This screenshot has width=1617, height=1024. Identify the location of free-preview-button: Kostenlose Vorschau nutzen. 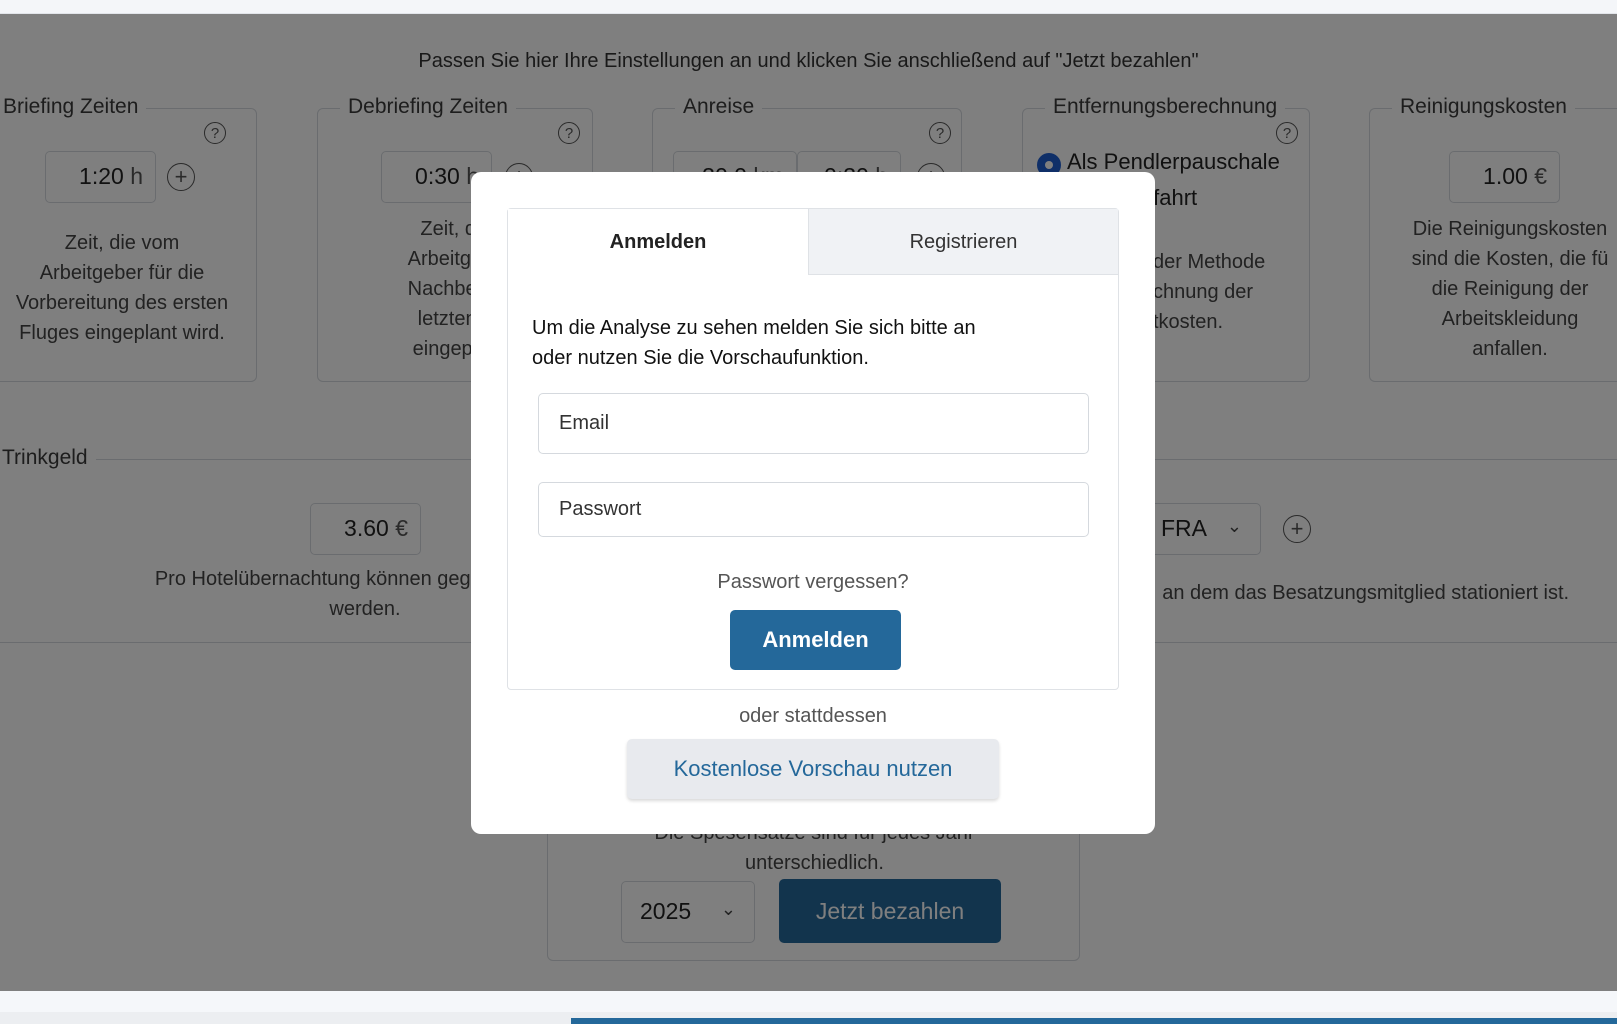
(813, 769).